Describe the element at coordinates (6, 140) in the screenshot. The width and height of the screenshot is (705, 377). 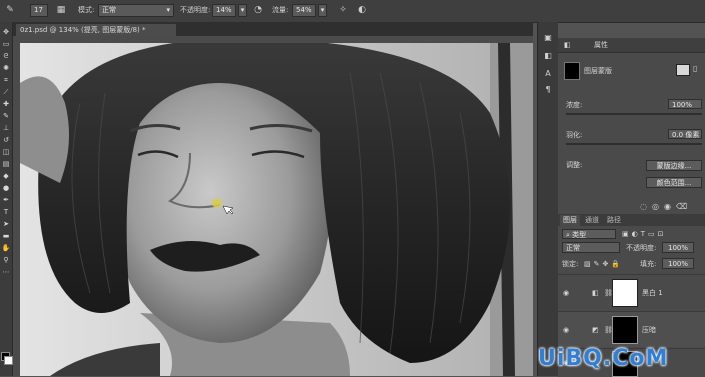
I see `history-brush-icon: ↺` at that location.